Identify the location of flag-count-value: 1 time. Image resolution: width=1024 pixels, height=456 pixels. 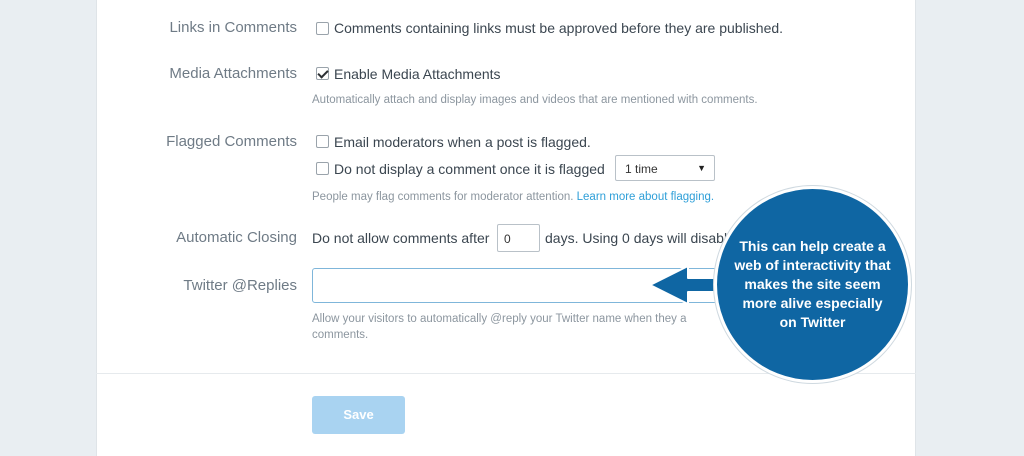
(641, 169).